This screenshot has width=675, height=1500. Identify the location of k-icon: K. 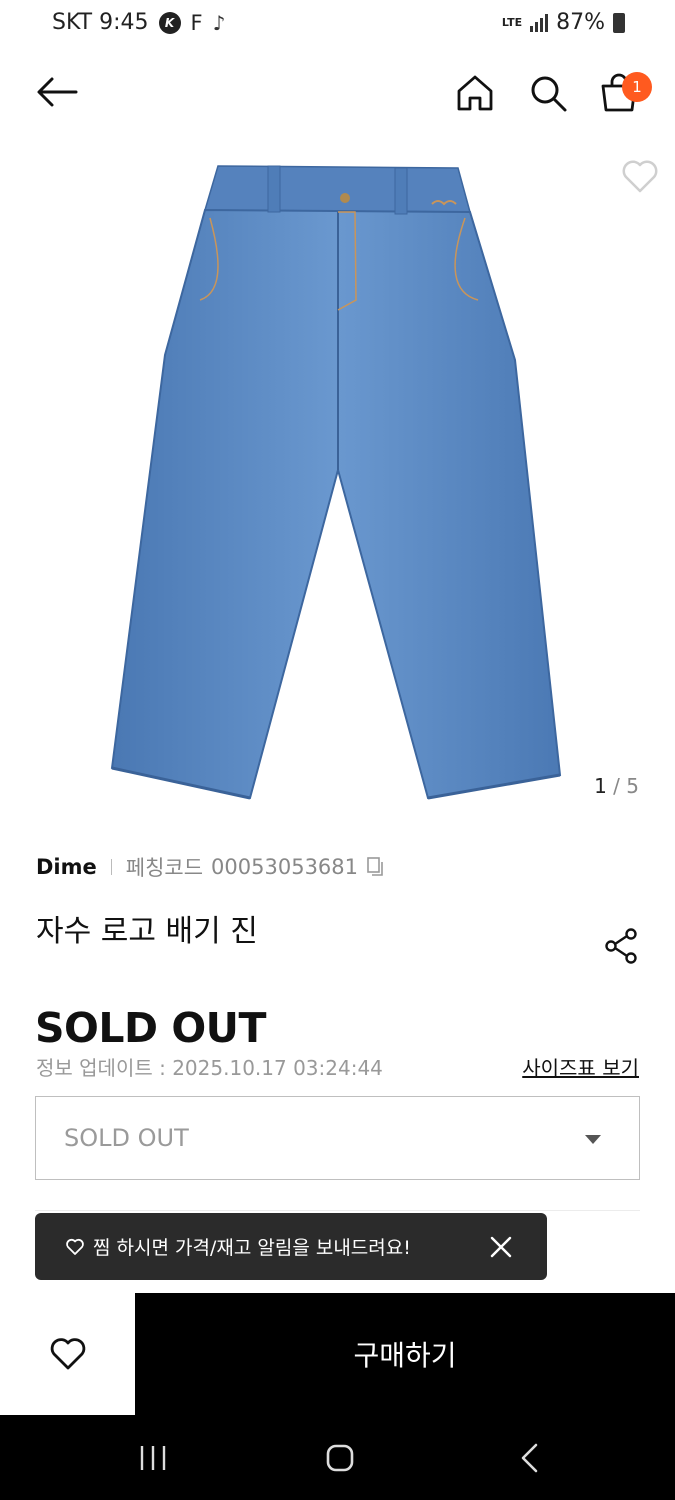
(169, 22).